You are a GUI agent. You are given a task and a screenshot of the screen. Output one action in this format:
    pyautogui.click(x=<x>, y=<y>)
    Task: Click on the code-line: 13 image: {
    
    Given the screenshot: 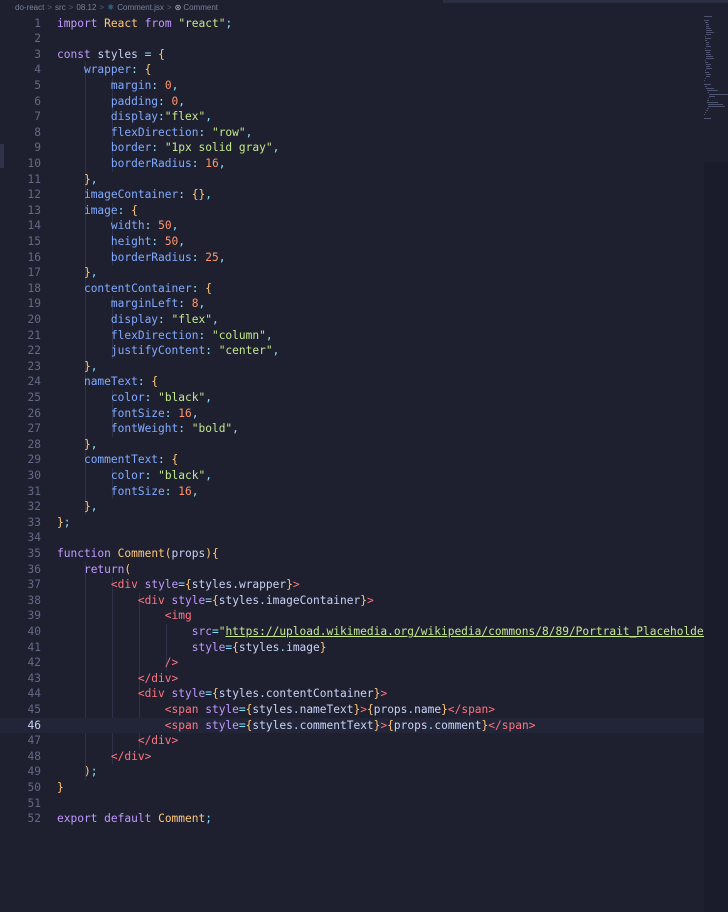 What is the action you would take?
    pyautogui.click(x=352, y=211)
    